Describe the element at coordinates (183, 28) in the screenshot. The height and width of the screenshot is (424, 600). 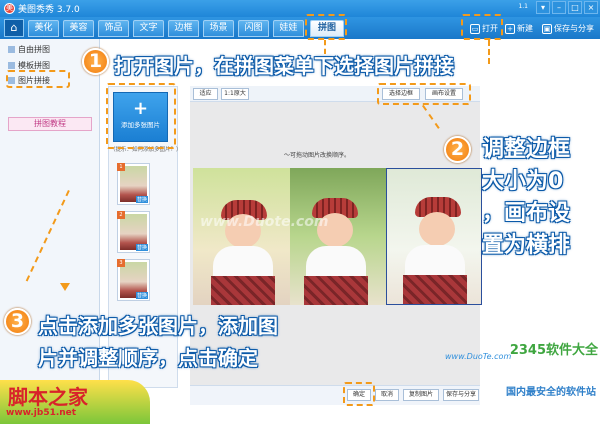
I see `tab-biankuang: 边框` at that location.